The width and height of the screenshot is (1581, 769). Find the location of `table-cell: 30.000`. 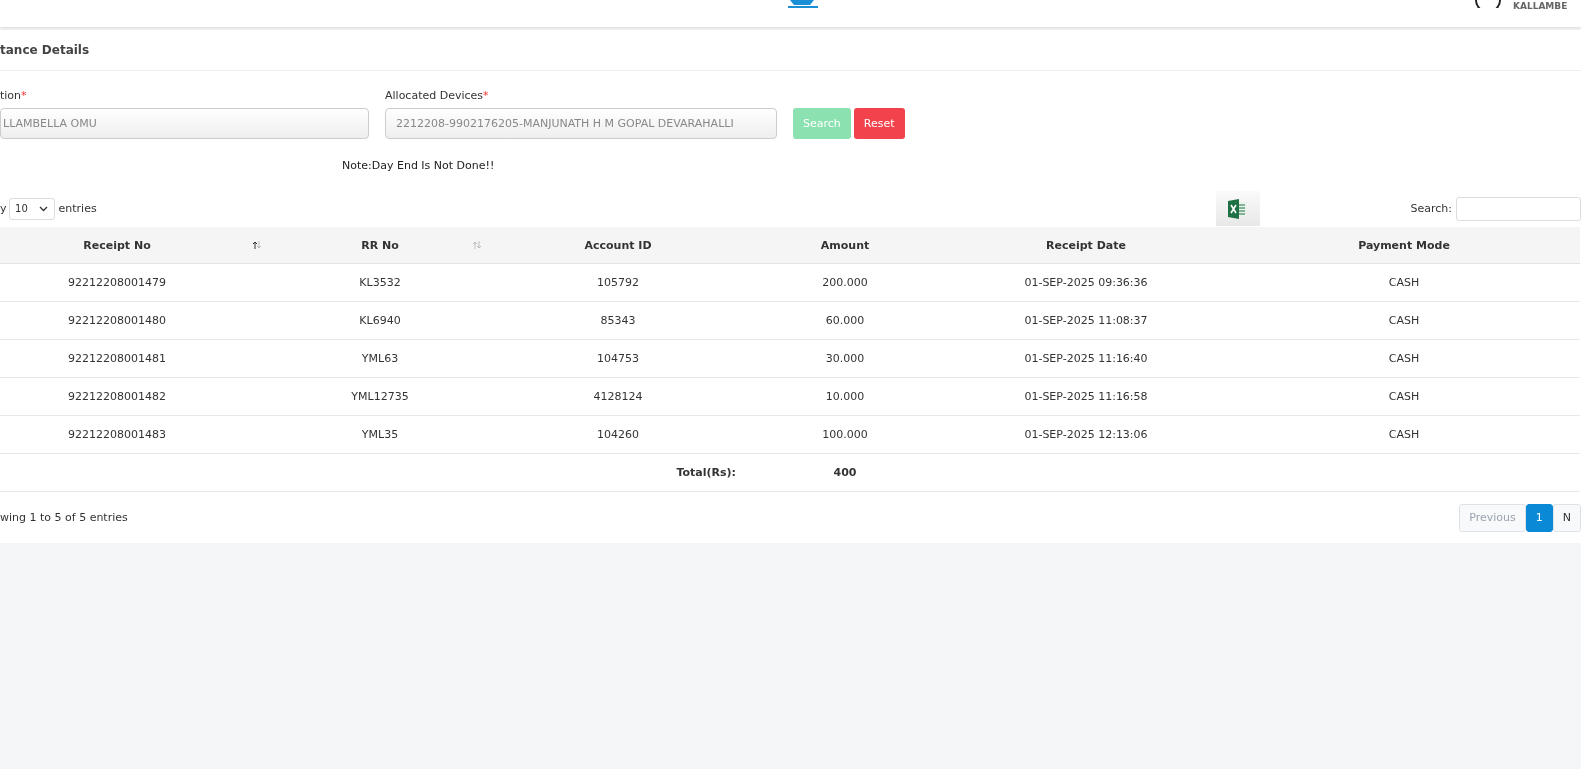

table-cell: 30.000 is located at coordinates (845, 358).